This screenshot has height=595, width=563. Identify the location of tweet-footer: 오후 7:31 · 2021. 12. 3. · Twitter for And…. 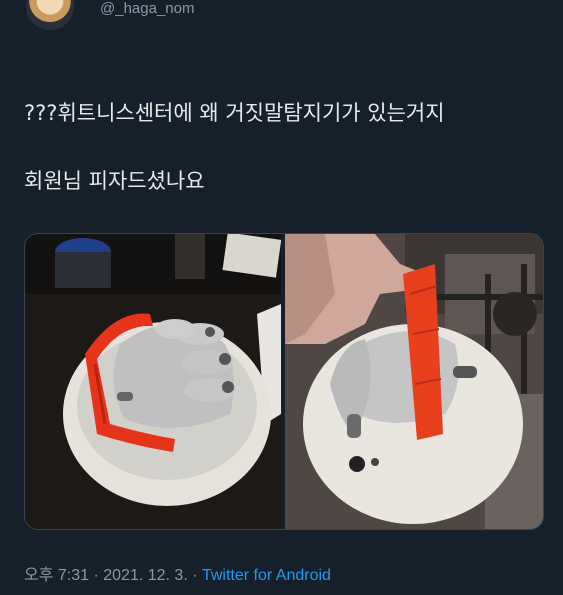
(177, 573).